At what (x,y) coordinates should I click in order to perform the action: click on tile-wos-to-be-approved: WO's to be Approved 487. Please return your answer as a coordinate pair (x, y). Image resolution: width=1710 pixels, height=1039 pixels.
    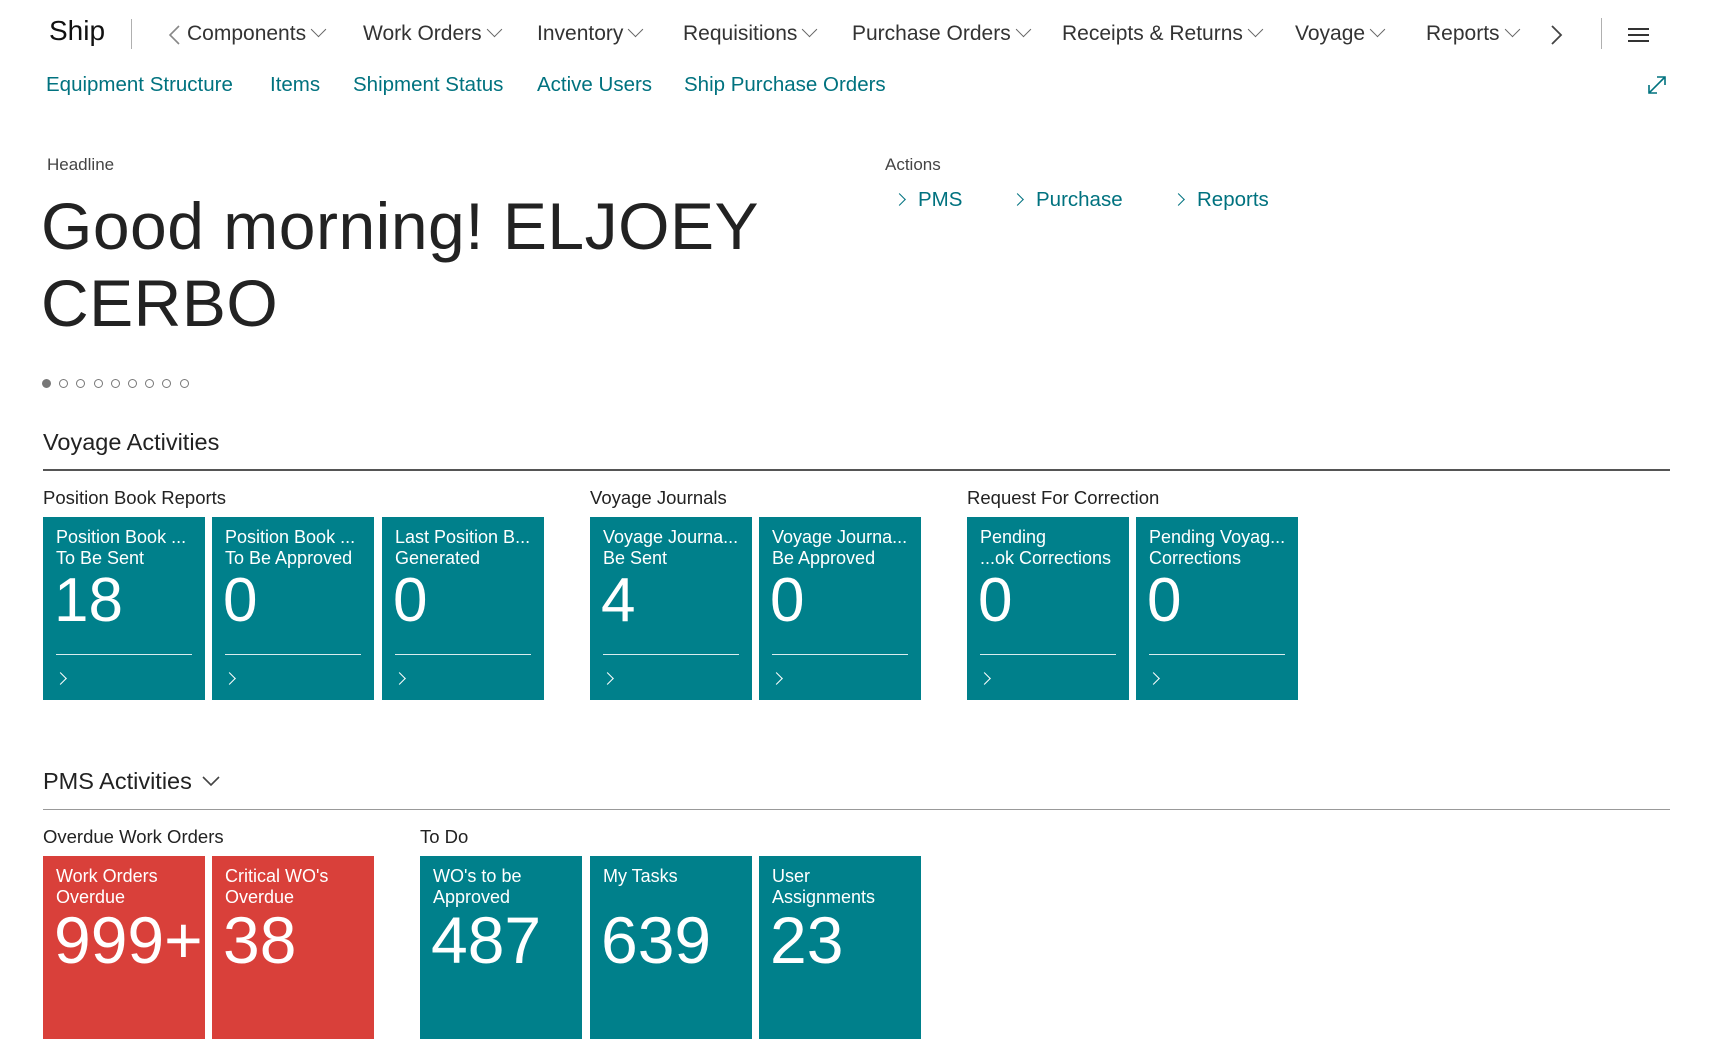
    Looking at the image, I should click on (501, 947).